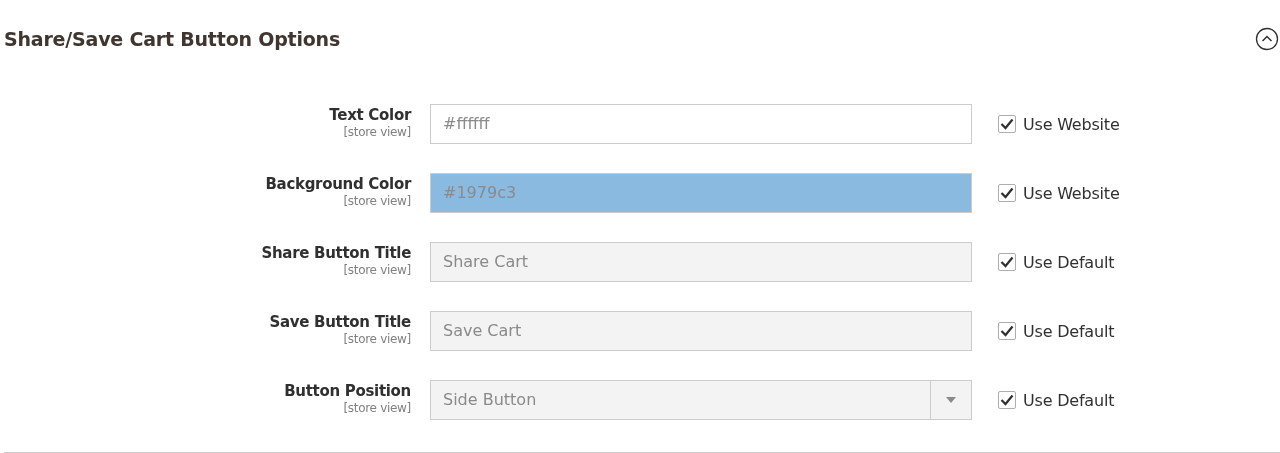  Describe the element at coordinates (338, 184) in the screenshot. I see `field-label: Background Color` at that location.